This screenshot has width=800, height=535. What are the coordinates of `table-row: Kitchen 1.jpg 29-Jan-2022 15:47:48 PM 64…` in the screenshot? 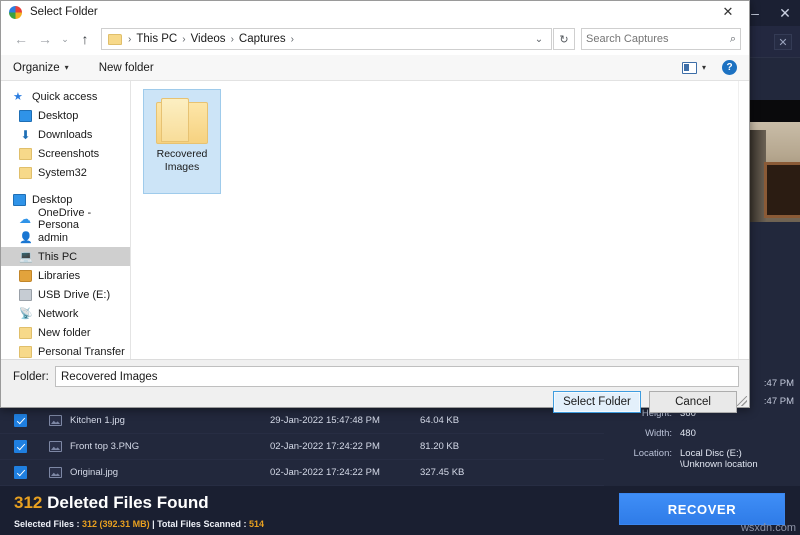 It's located at (302, 421).